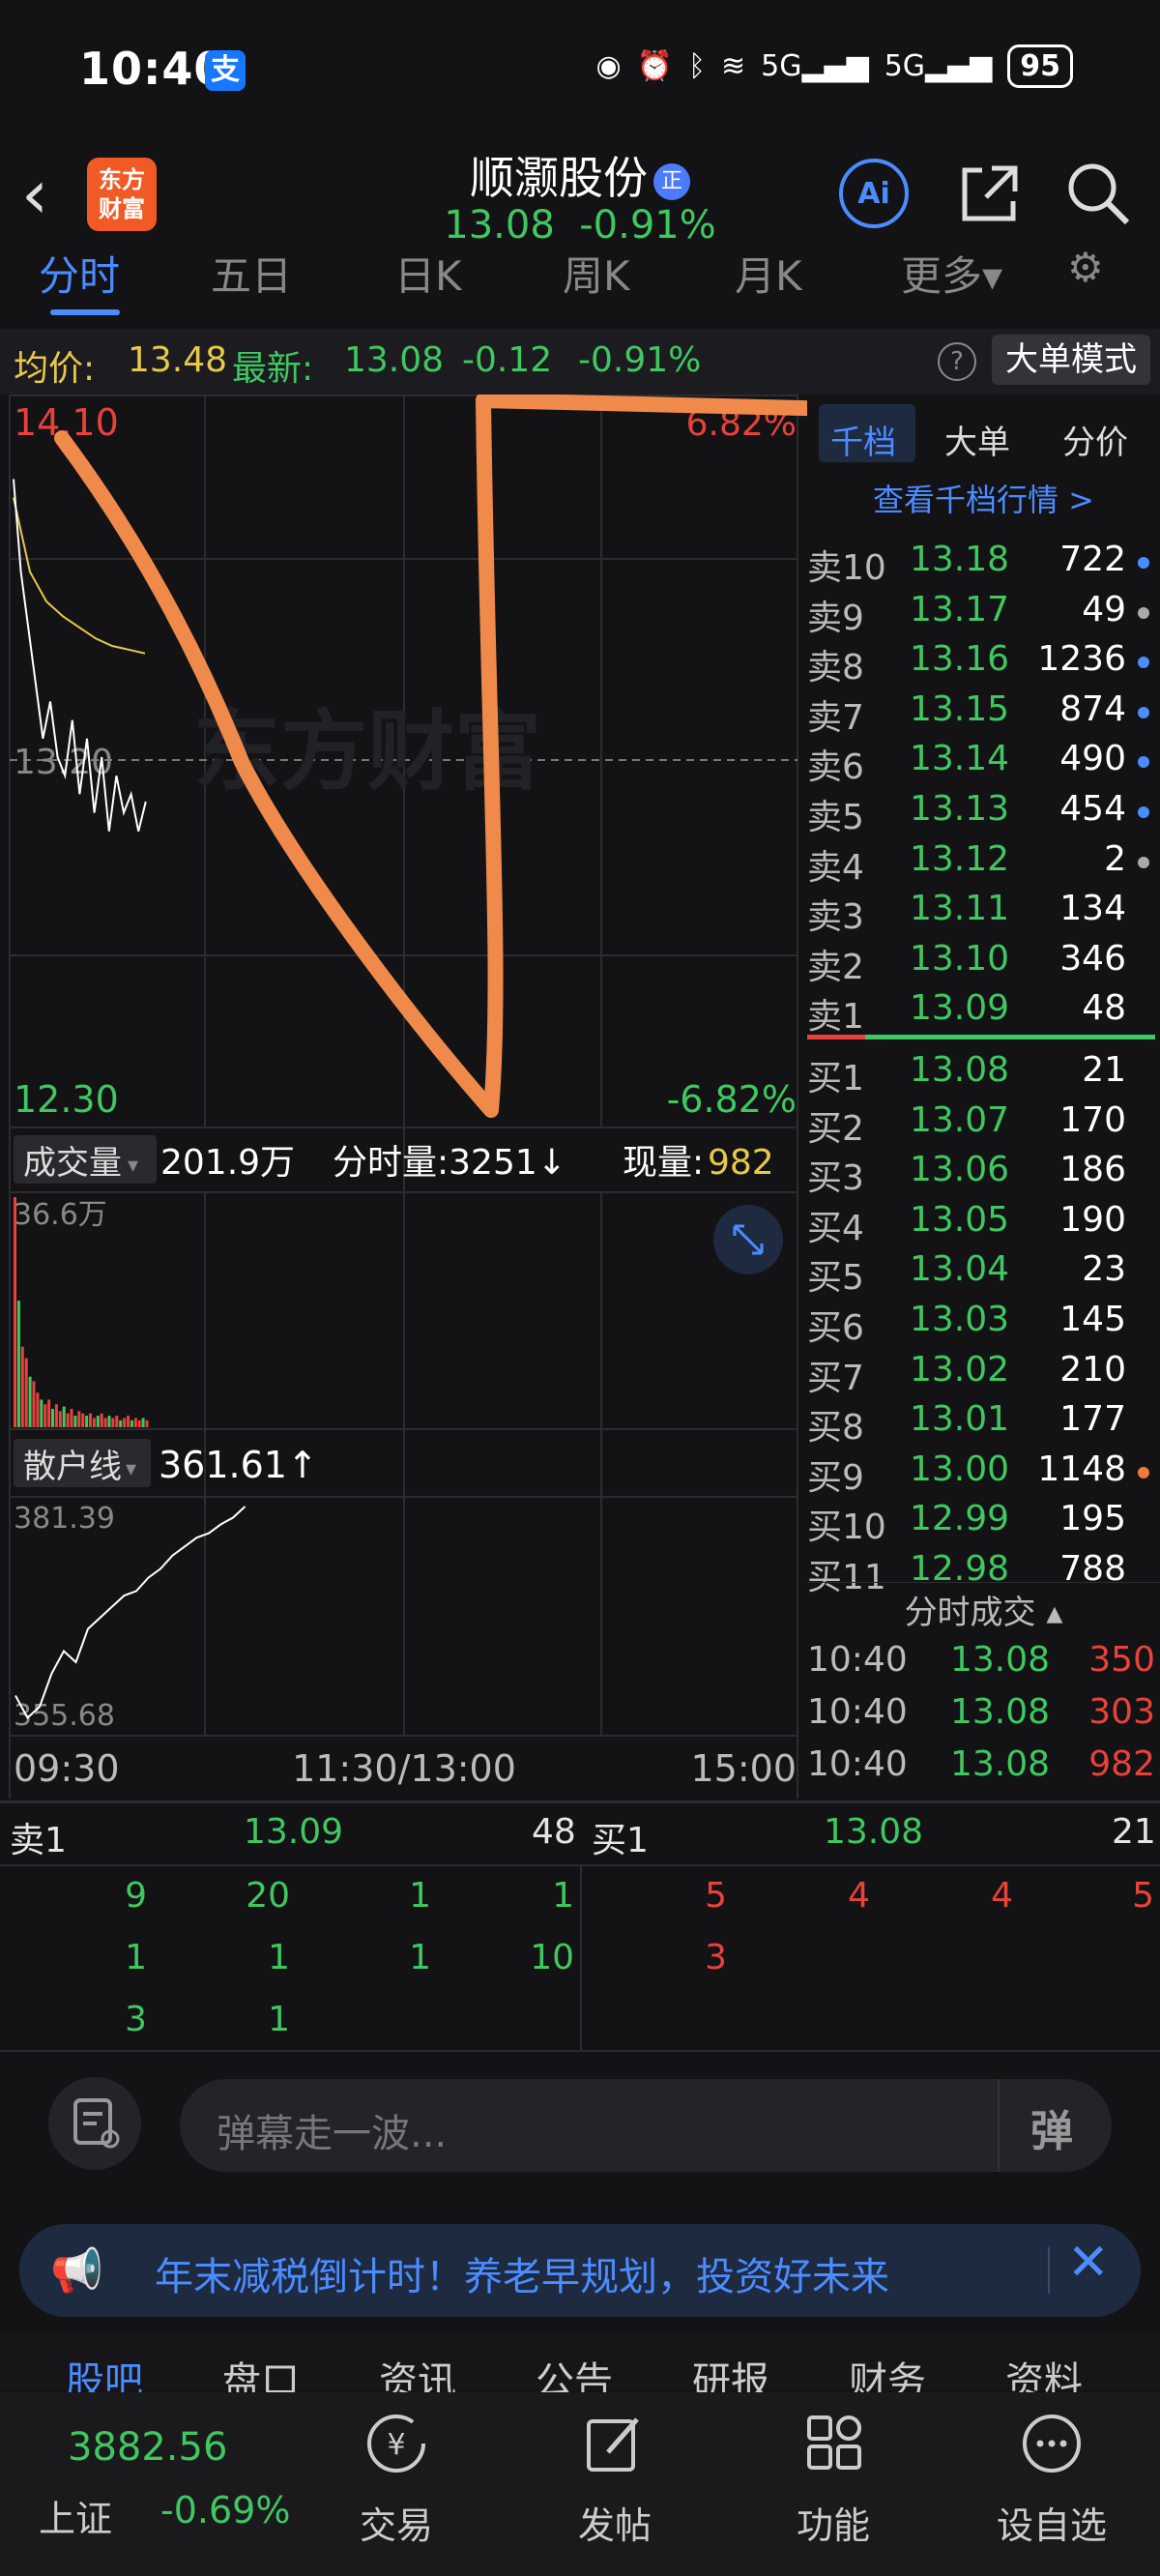 The height and width of the screenshot is (2576, 1160). Describe the element at coordinates (671, 181) in the screenshot. I see `zheng-badge: 正` at that location.